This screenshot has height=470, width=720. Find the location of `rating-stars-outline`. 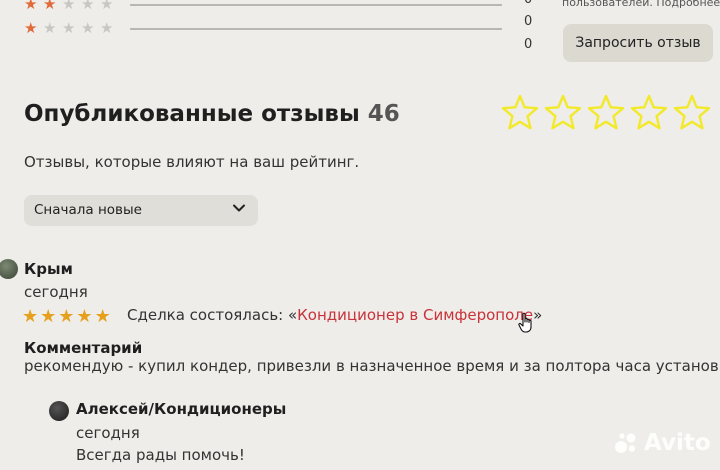

rating-stars-outline is located at coordinates (607, 115).